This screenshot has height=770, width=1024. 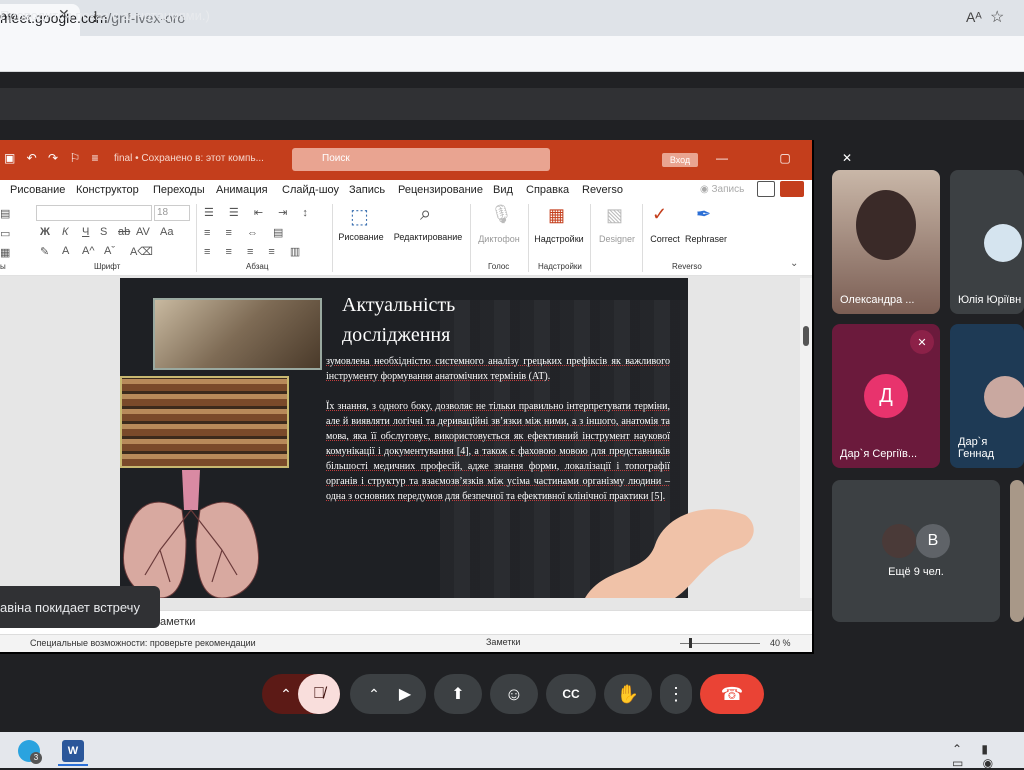 I want to click on zoom-level: 40 %, so click(x=780, y=643).